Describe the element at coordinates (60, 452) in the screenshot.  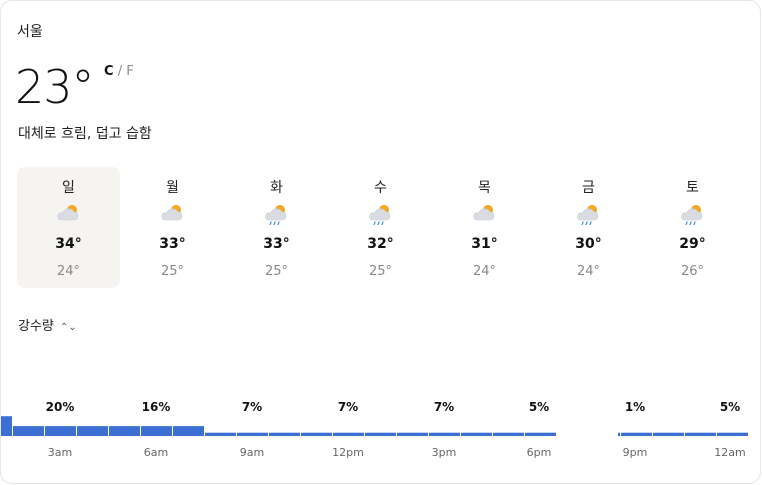
I see `x-tick-label: 3am` at that location.